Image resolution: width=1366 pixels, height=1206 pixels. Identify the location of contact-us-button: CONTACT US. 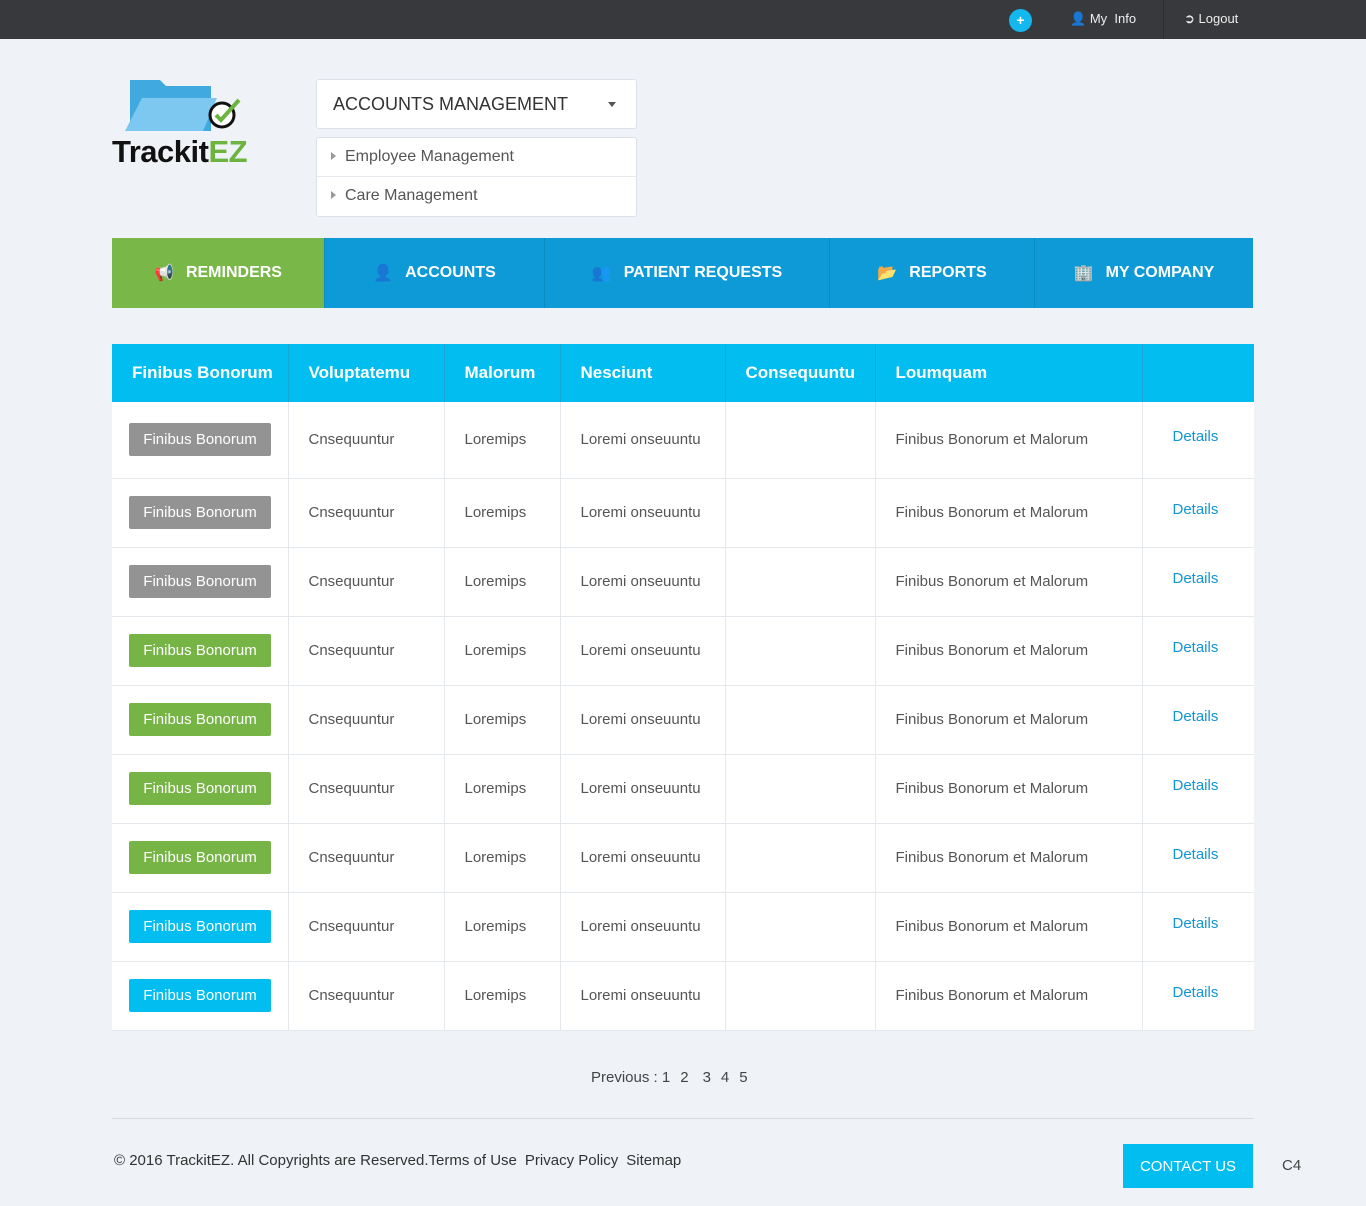
(1188, 1166).